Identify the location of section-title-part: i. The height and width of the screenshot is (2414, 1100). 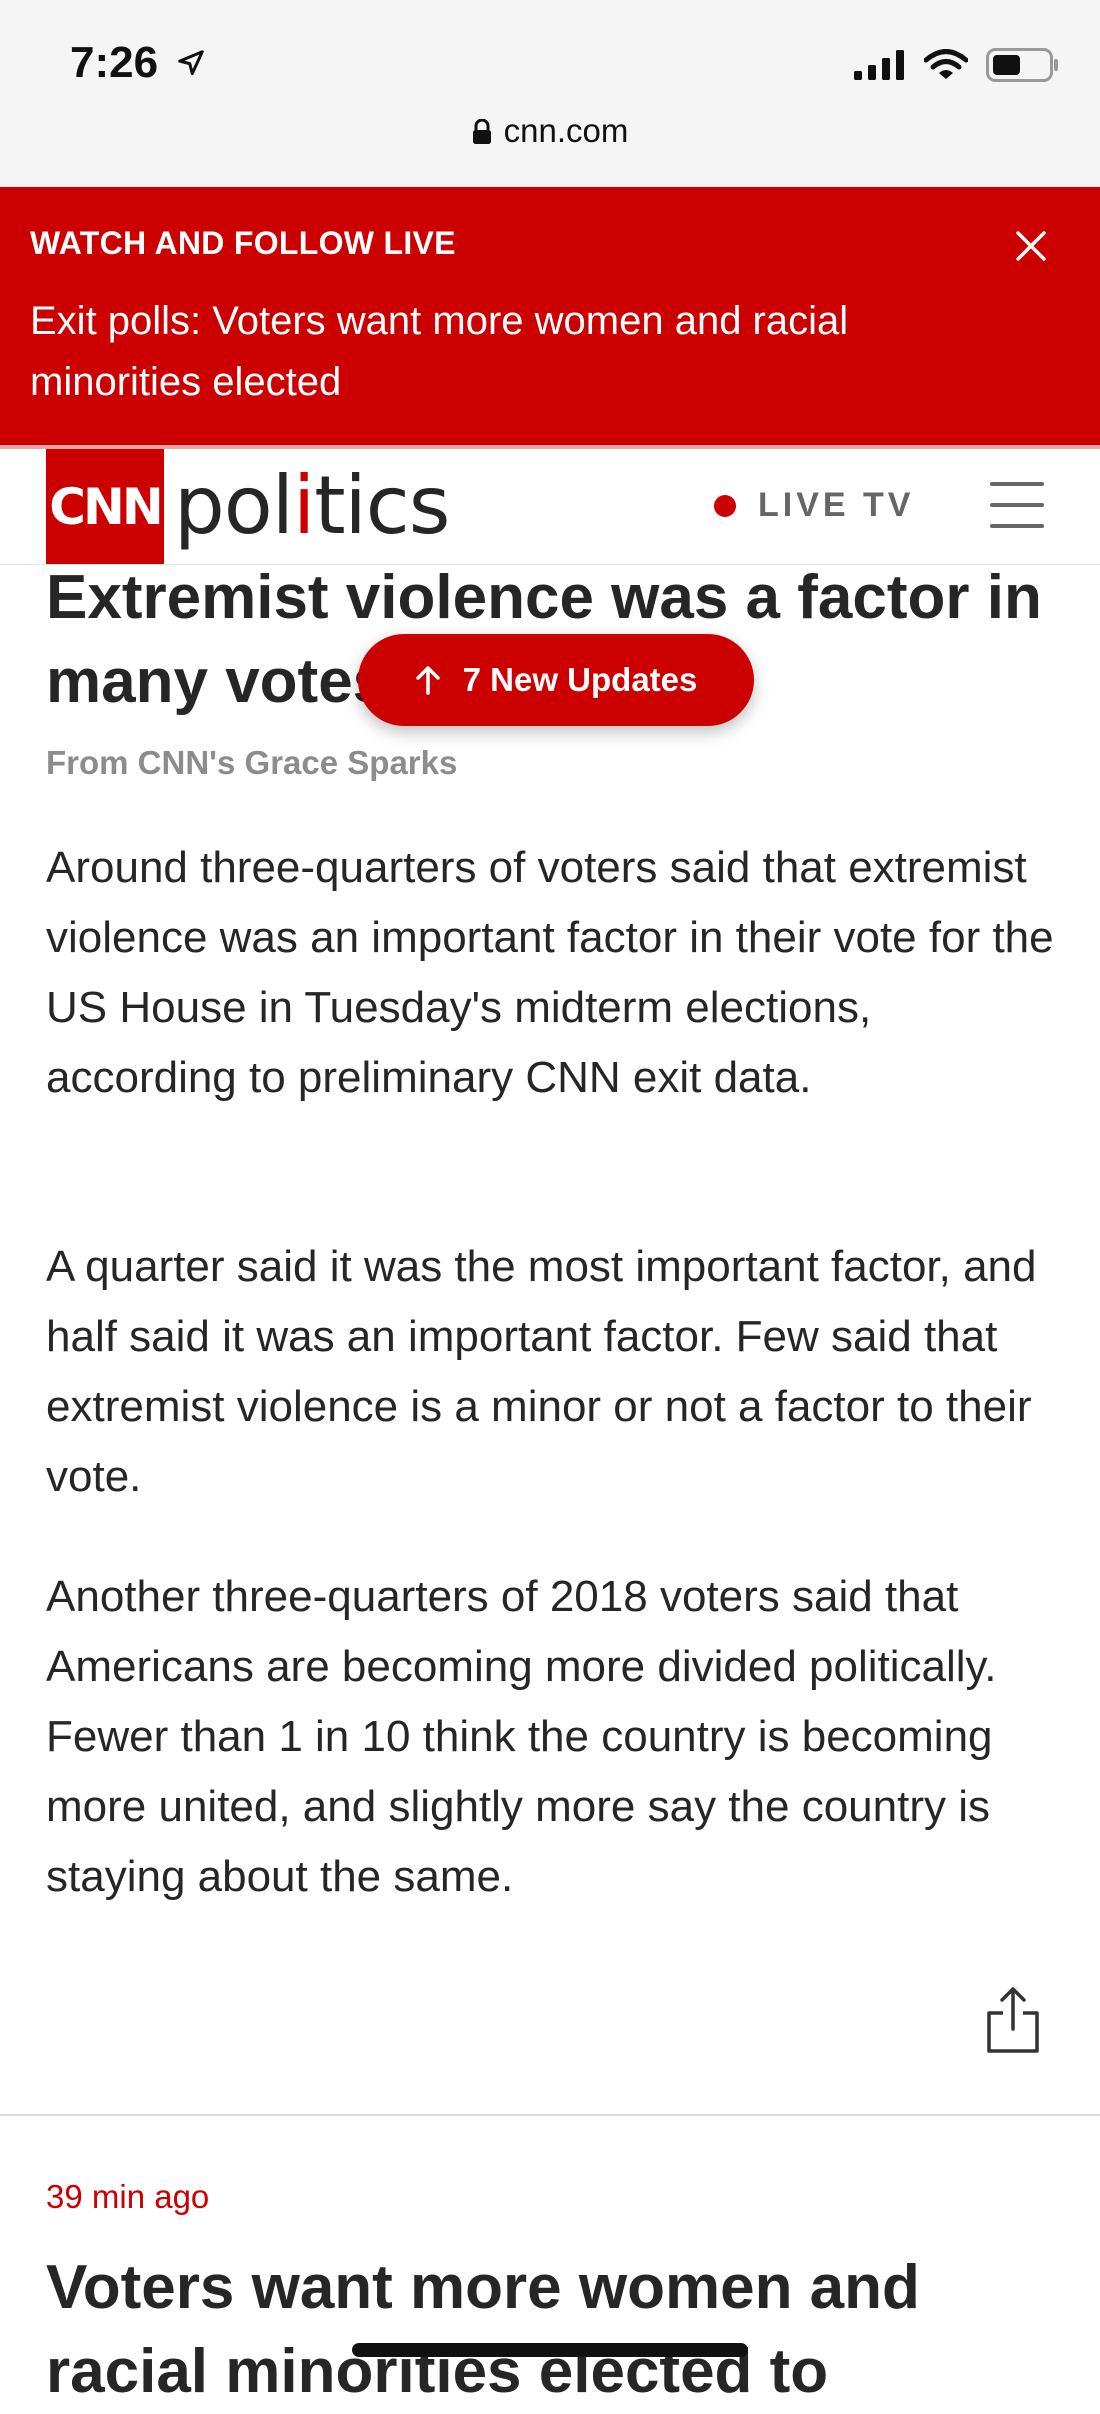
(303, 505).